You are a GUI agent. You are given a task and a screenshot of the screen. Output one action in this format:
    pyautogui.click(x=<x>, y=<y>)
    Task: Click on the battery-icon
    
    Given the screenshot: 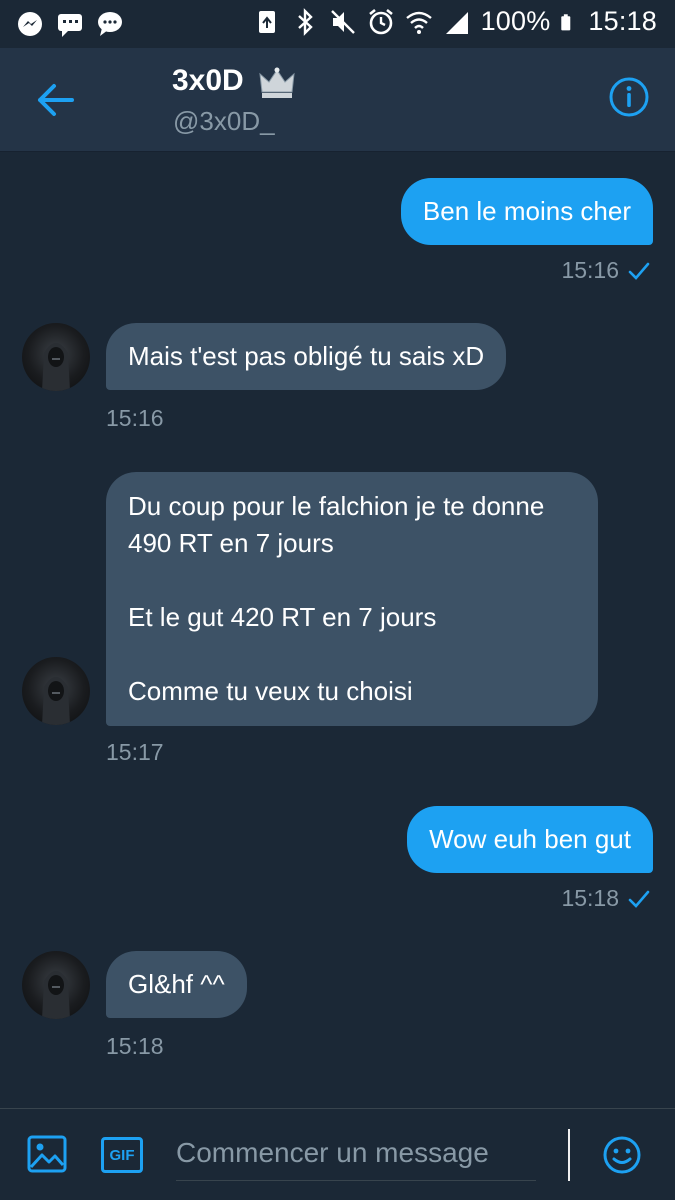 What is the action you would take?
    pyautogui.click(x=566, y=21)
    